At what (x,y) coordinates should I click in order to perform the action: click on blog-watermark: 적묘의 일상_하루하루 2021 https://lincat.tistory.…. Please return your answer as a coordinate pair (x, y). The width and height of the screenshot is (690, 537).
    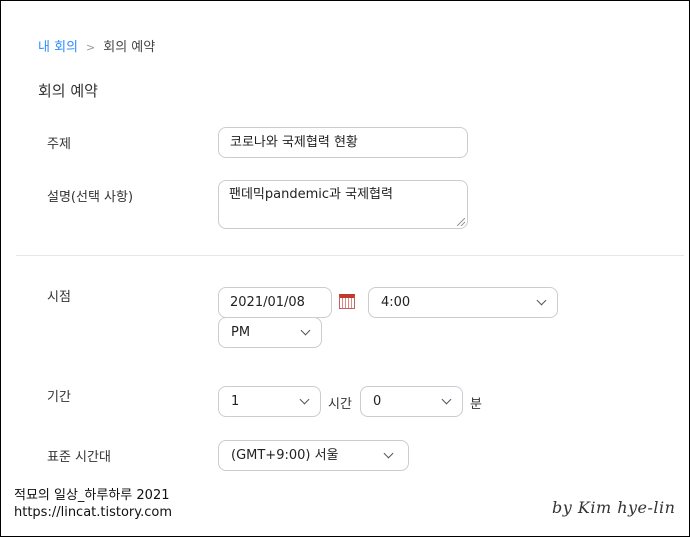
    Looking at the image, I should click on (93, 504).